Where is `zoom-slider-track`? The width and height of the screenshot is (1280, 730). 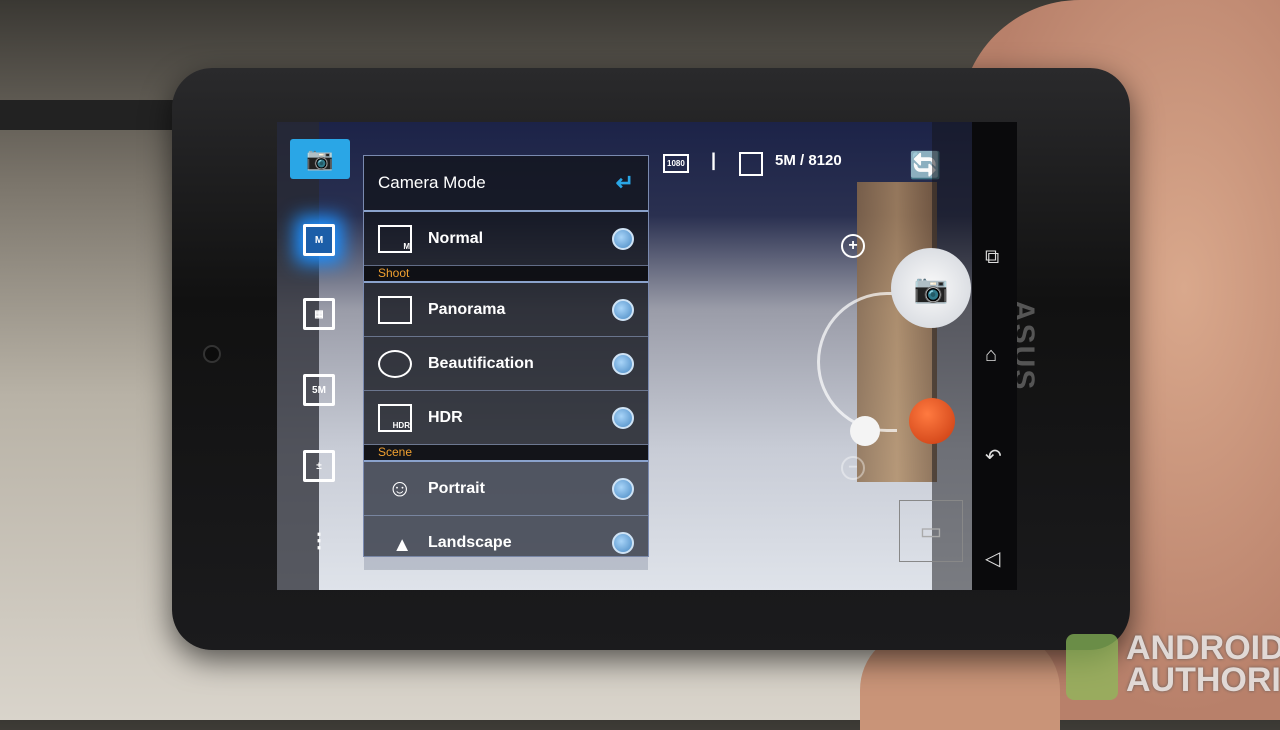
zoom-slider-track is located at coordinates (857, 362).